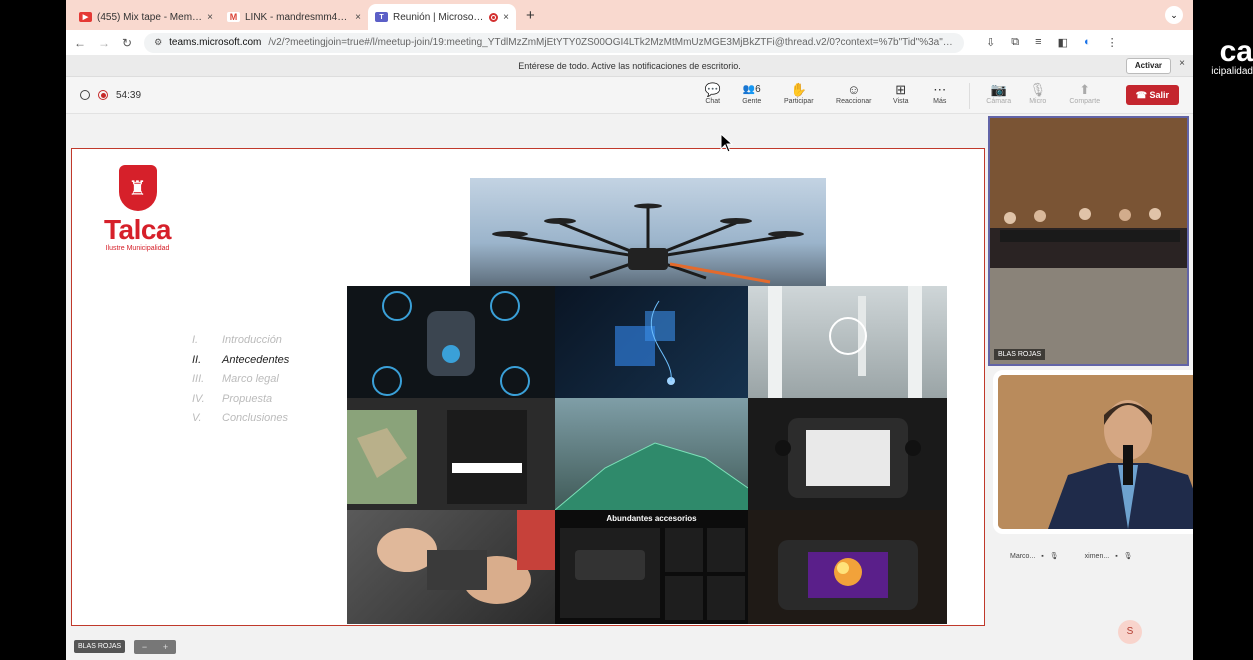 This screenshot has width=1253, height=660. Describe the element at coordinates (158, 42) in the screenshot. I see `site-info-icon: ⚙` at that location.